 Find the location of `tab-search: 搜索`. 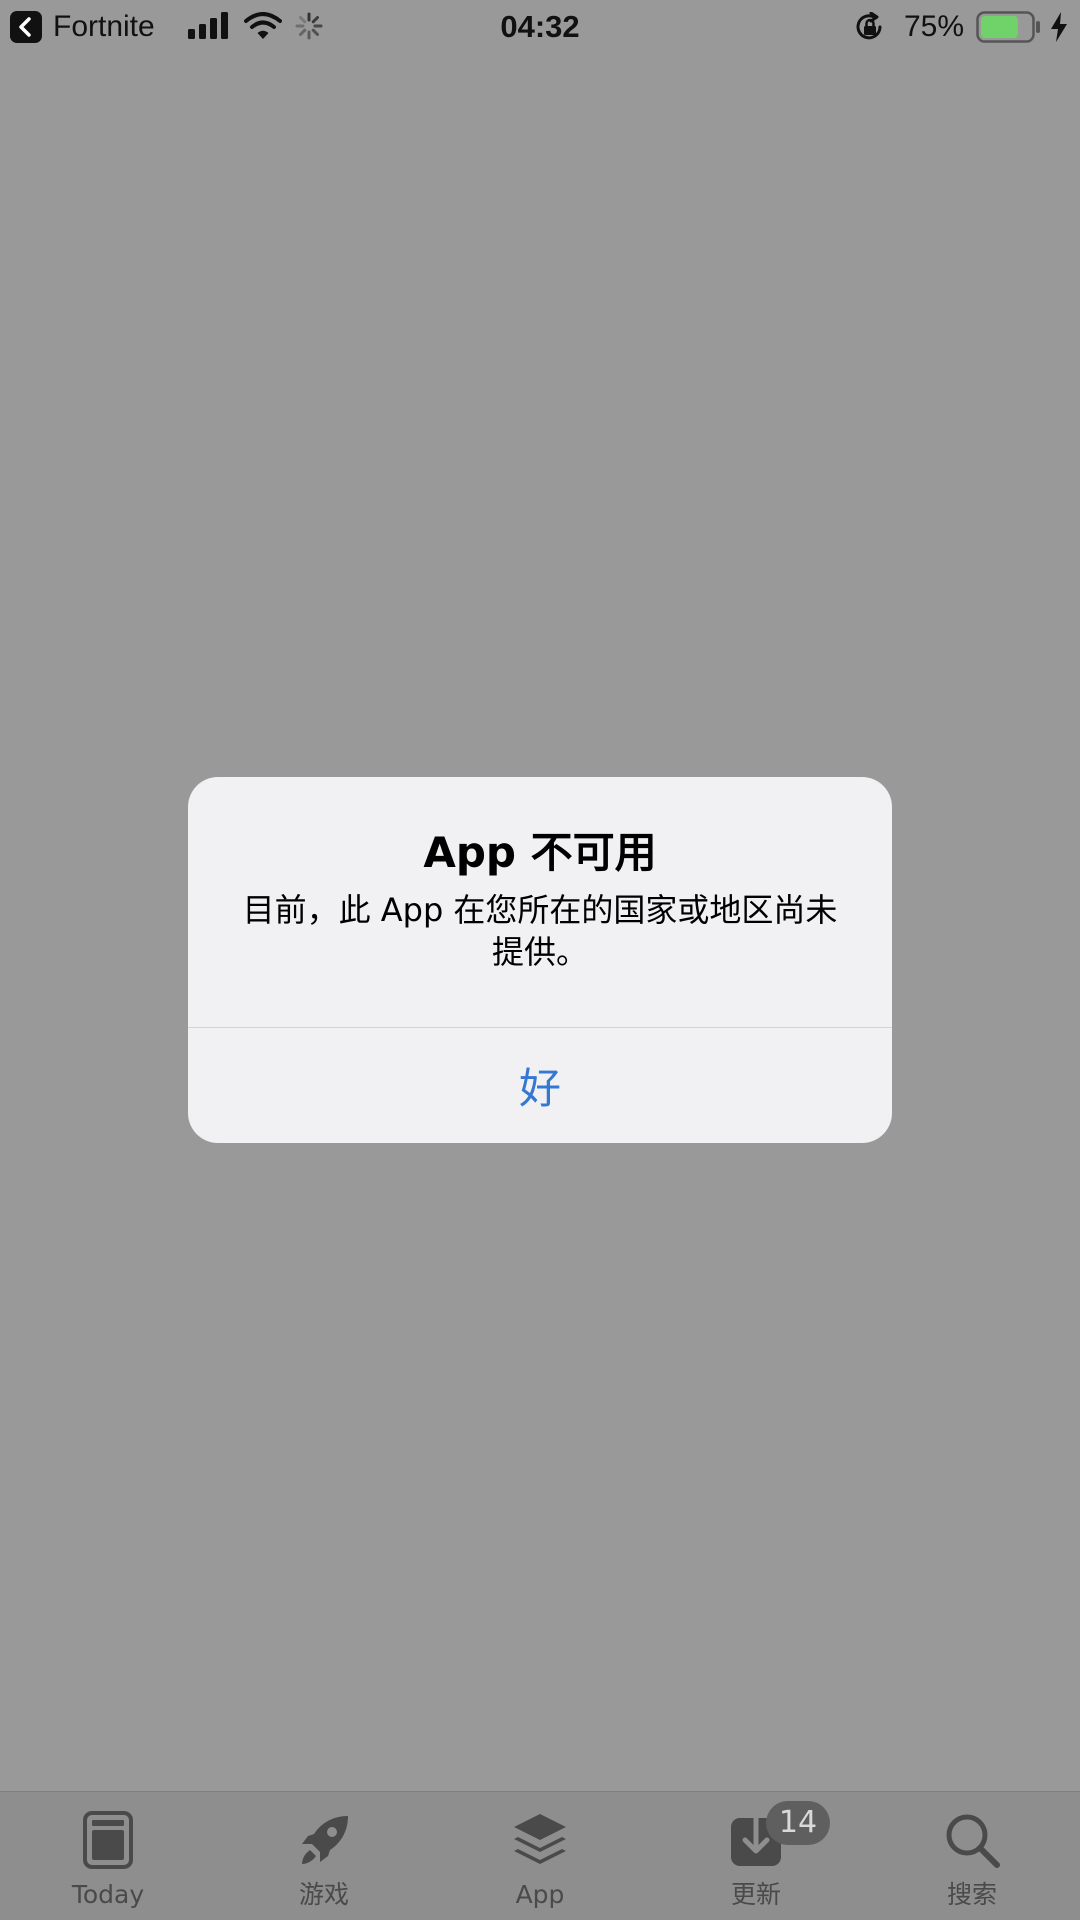

tab-search: 搜索 is located at coordinates (972, 1856).